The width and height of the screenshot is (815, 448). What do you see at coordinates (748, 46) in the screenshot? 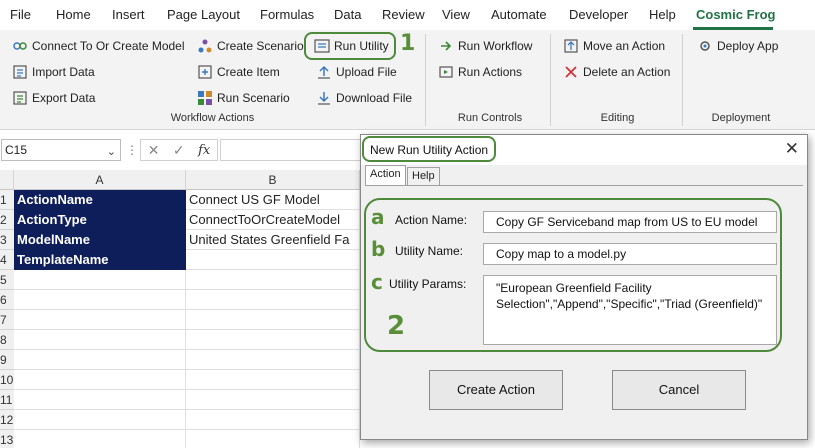
I see `deploy-app-label: Deploy App` at bounding box center [748, 46].